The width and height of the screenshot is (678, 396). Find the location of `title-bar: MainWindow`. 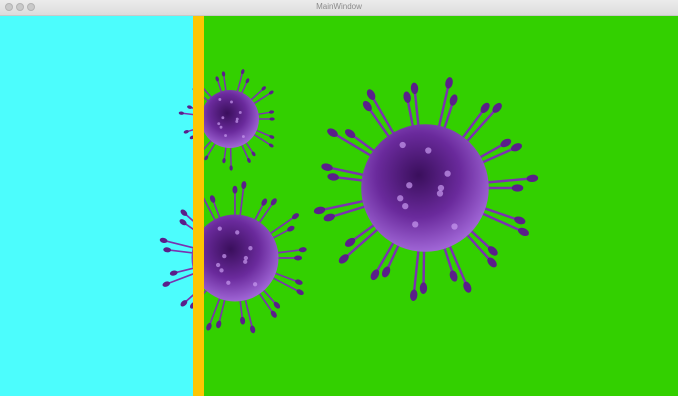

title-bar: MainWindow is located at coordinates (339, 8).